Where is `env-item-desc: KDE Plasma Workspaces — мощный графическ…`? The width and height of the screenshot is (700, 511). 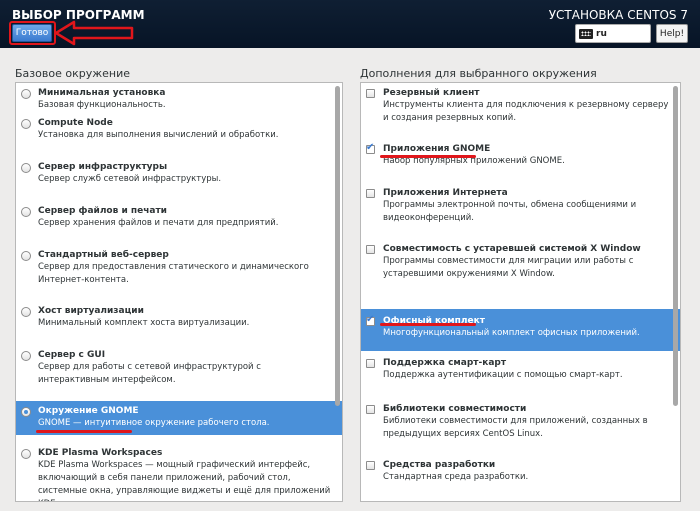 env-item-desc: KDE Plasma Workspaces — мощный графическ… is located at coordinates (184, 480).